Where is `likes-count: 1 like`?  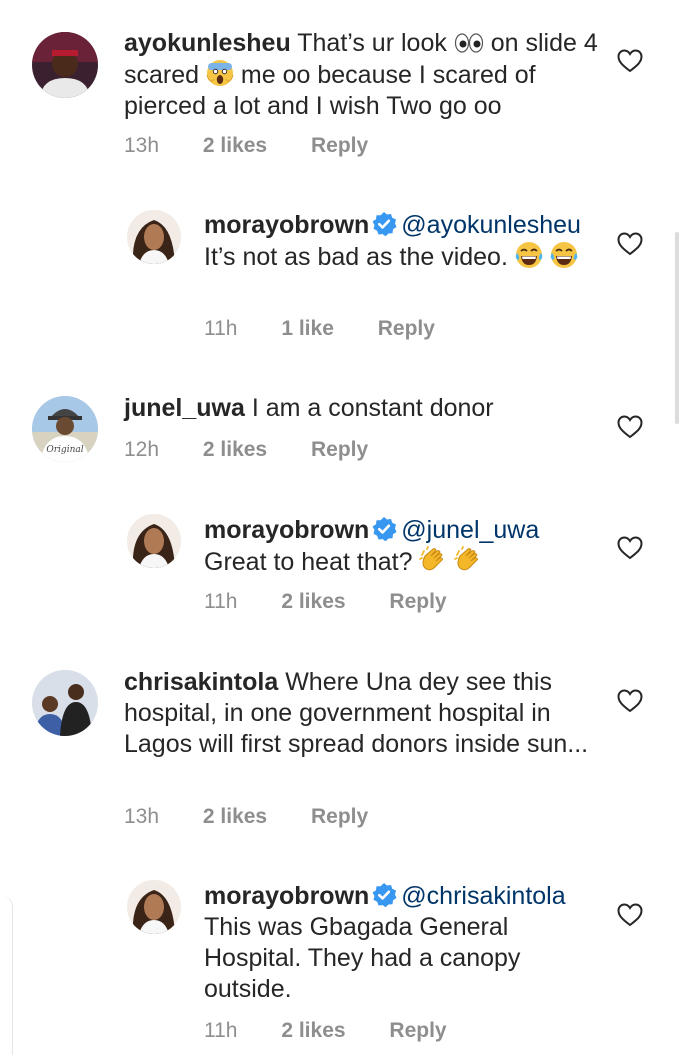 likes-count: 1 like is located at coordinates (307, 328).